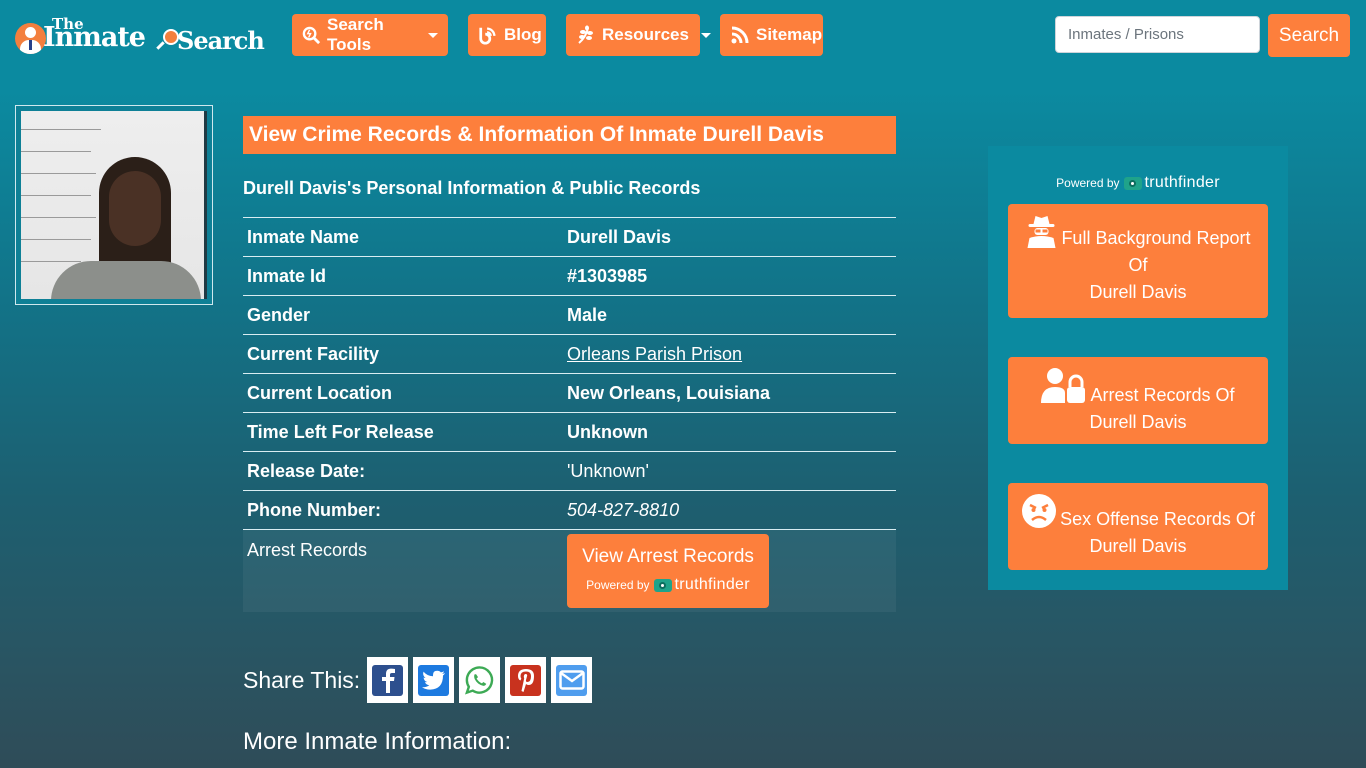 Image resolution: width=1366 pixels, height=768 pixels. I want to click on whatsapp-icon, so click(479, 680).